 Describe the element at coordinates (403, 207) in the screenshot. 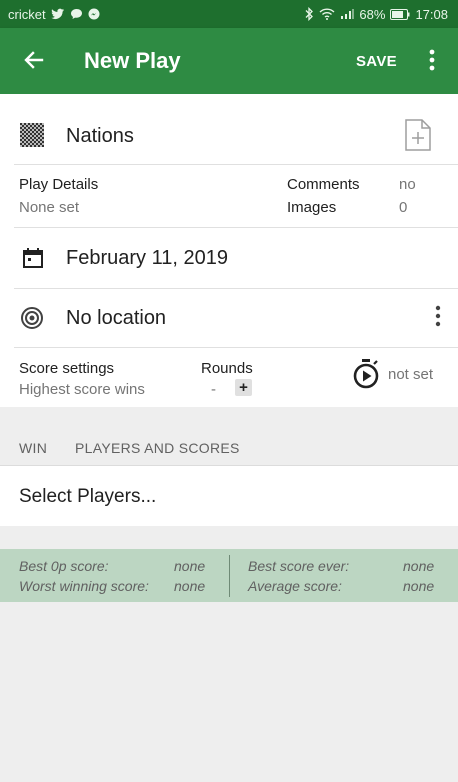

I see `images-value: 0` at that location.